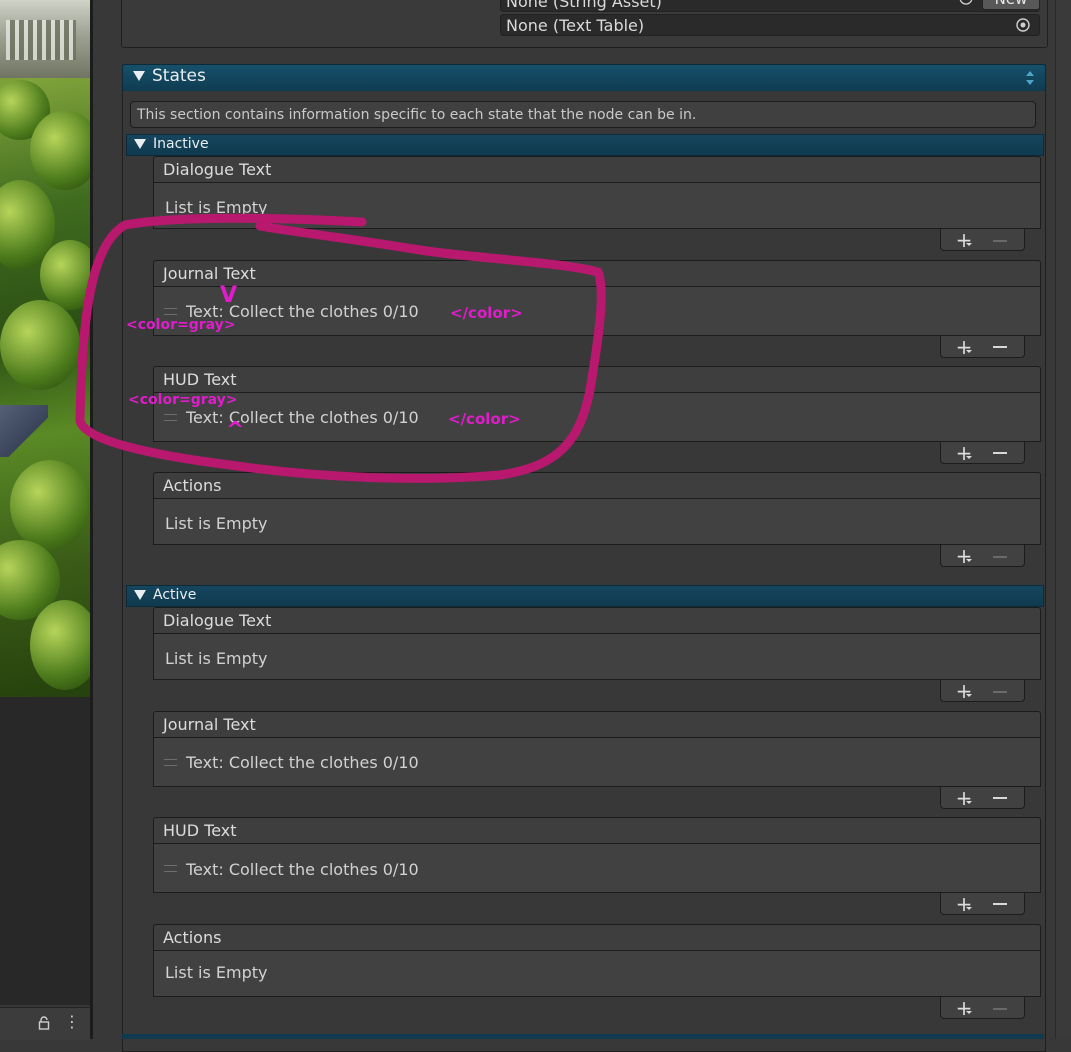 The width and height of the screenshot is (1071, 1052). I want to click on state-inactive-header, so click(585, 145).